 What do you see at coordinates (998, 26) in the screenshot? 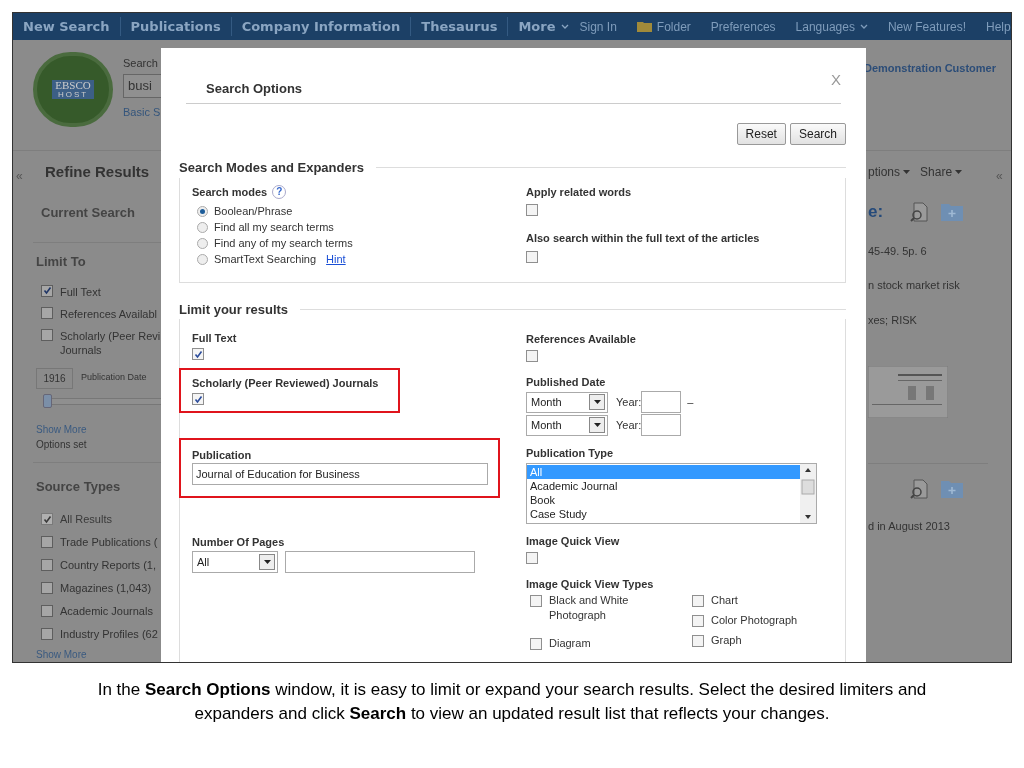
I see `nav-link: Help` at bounding box center [998, 26].